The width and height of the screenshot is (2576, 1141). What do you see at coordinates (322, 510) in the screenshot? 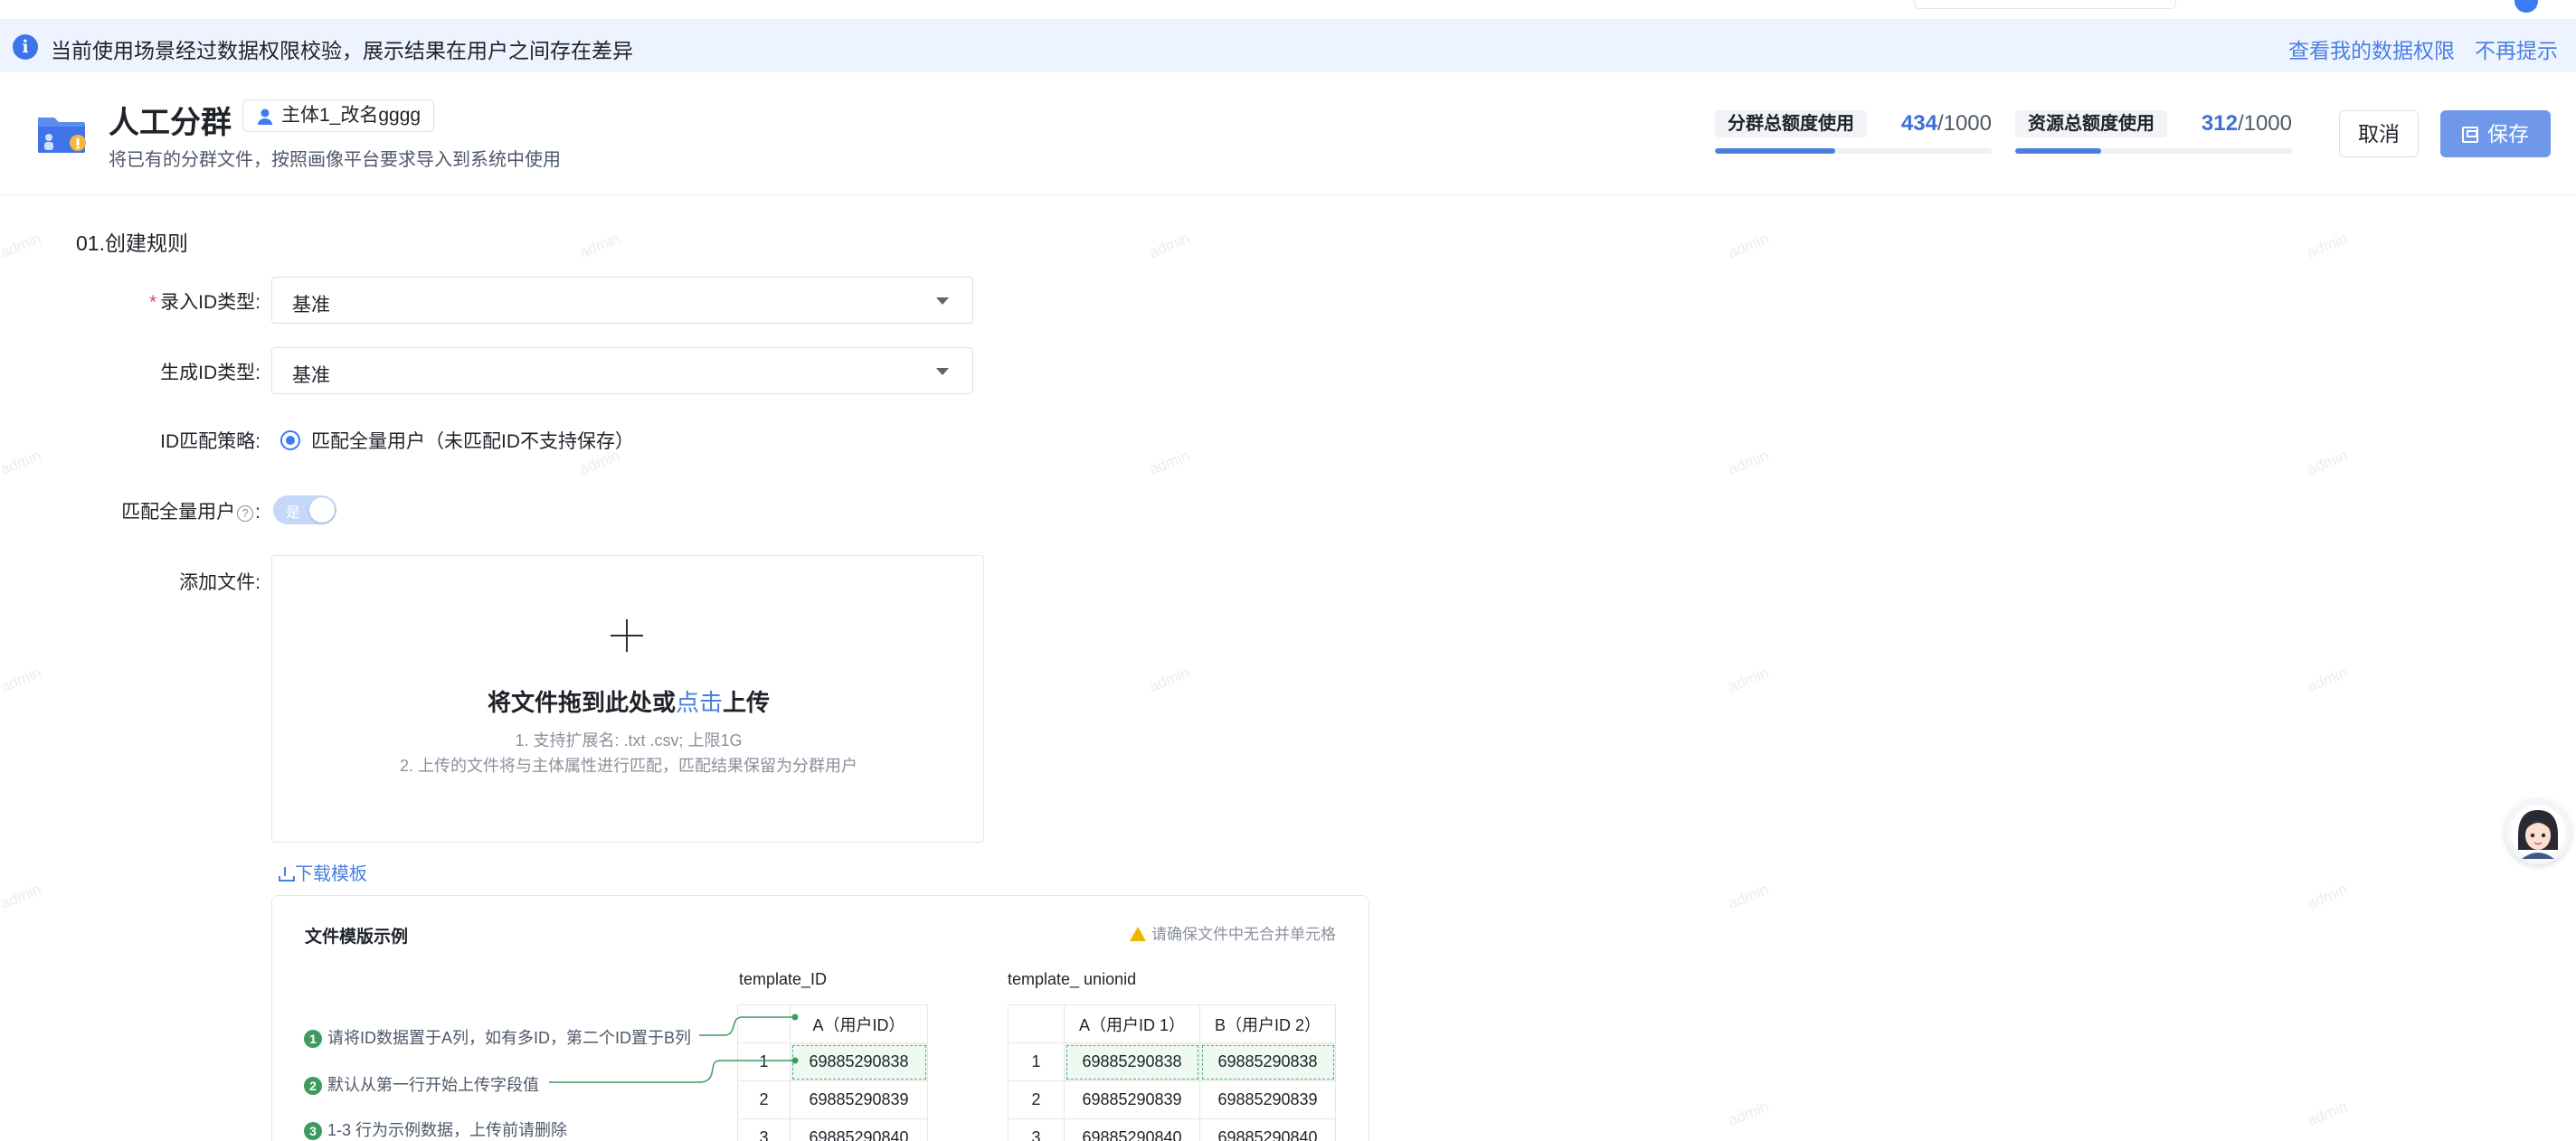
I see `toggle-knob` at bounding box center [322, 510].